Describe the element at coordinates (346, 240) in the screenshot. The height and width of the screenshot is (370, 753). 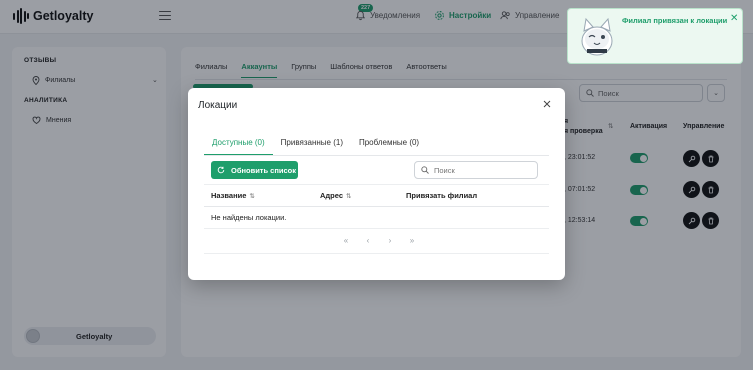
I see `first-page-button: «` at that location.